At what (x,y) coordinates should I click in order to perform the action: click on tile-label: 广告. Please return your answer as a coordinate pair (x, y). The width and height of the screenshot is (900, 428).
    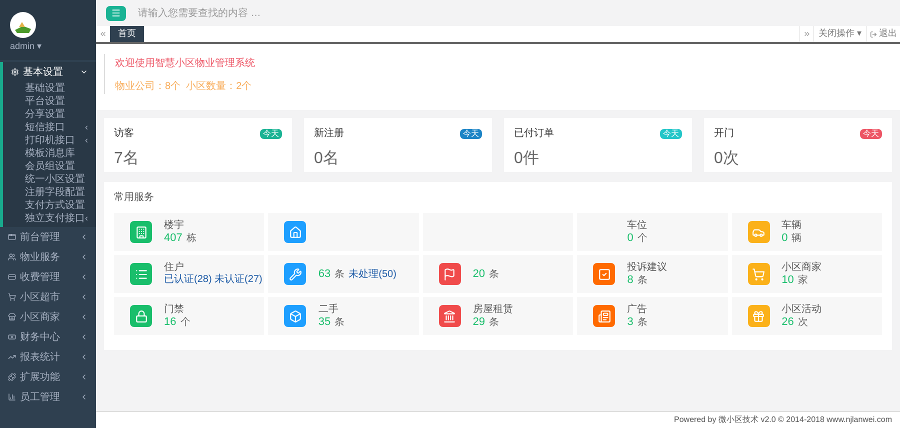
    Looking at the image, I should click on (637, 310).